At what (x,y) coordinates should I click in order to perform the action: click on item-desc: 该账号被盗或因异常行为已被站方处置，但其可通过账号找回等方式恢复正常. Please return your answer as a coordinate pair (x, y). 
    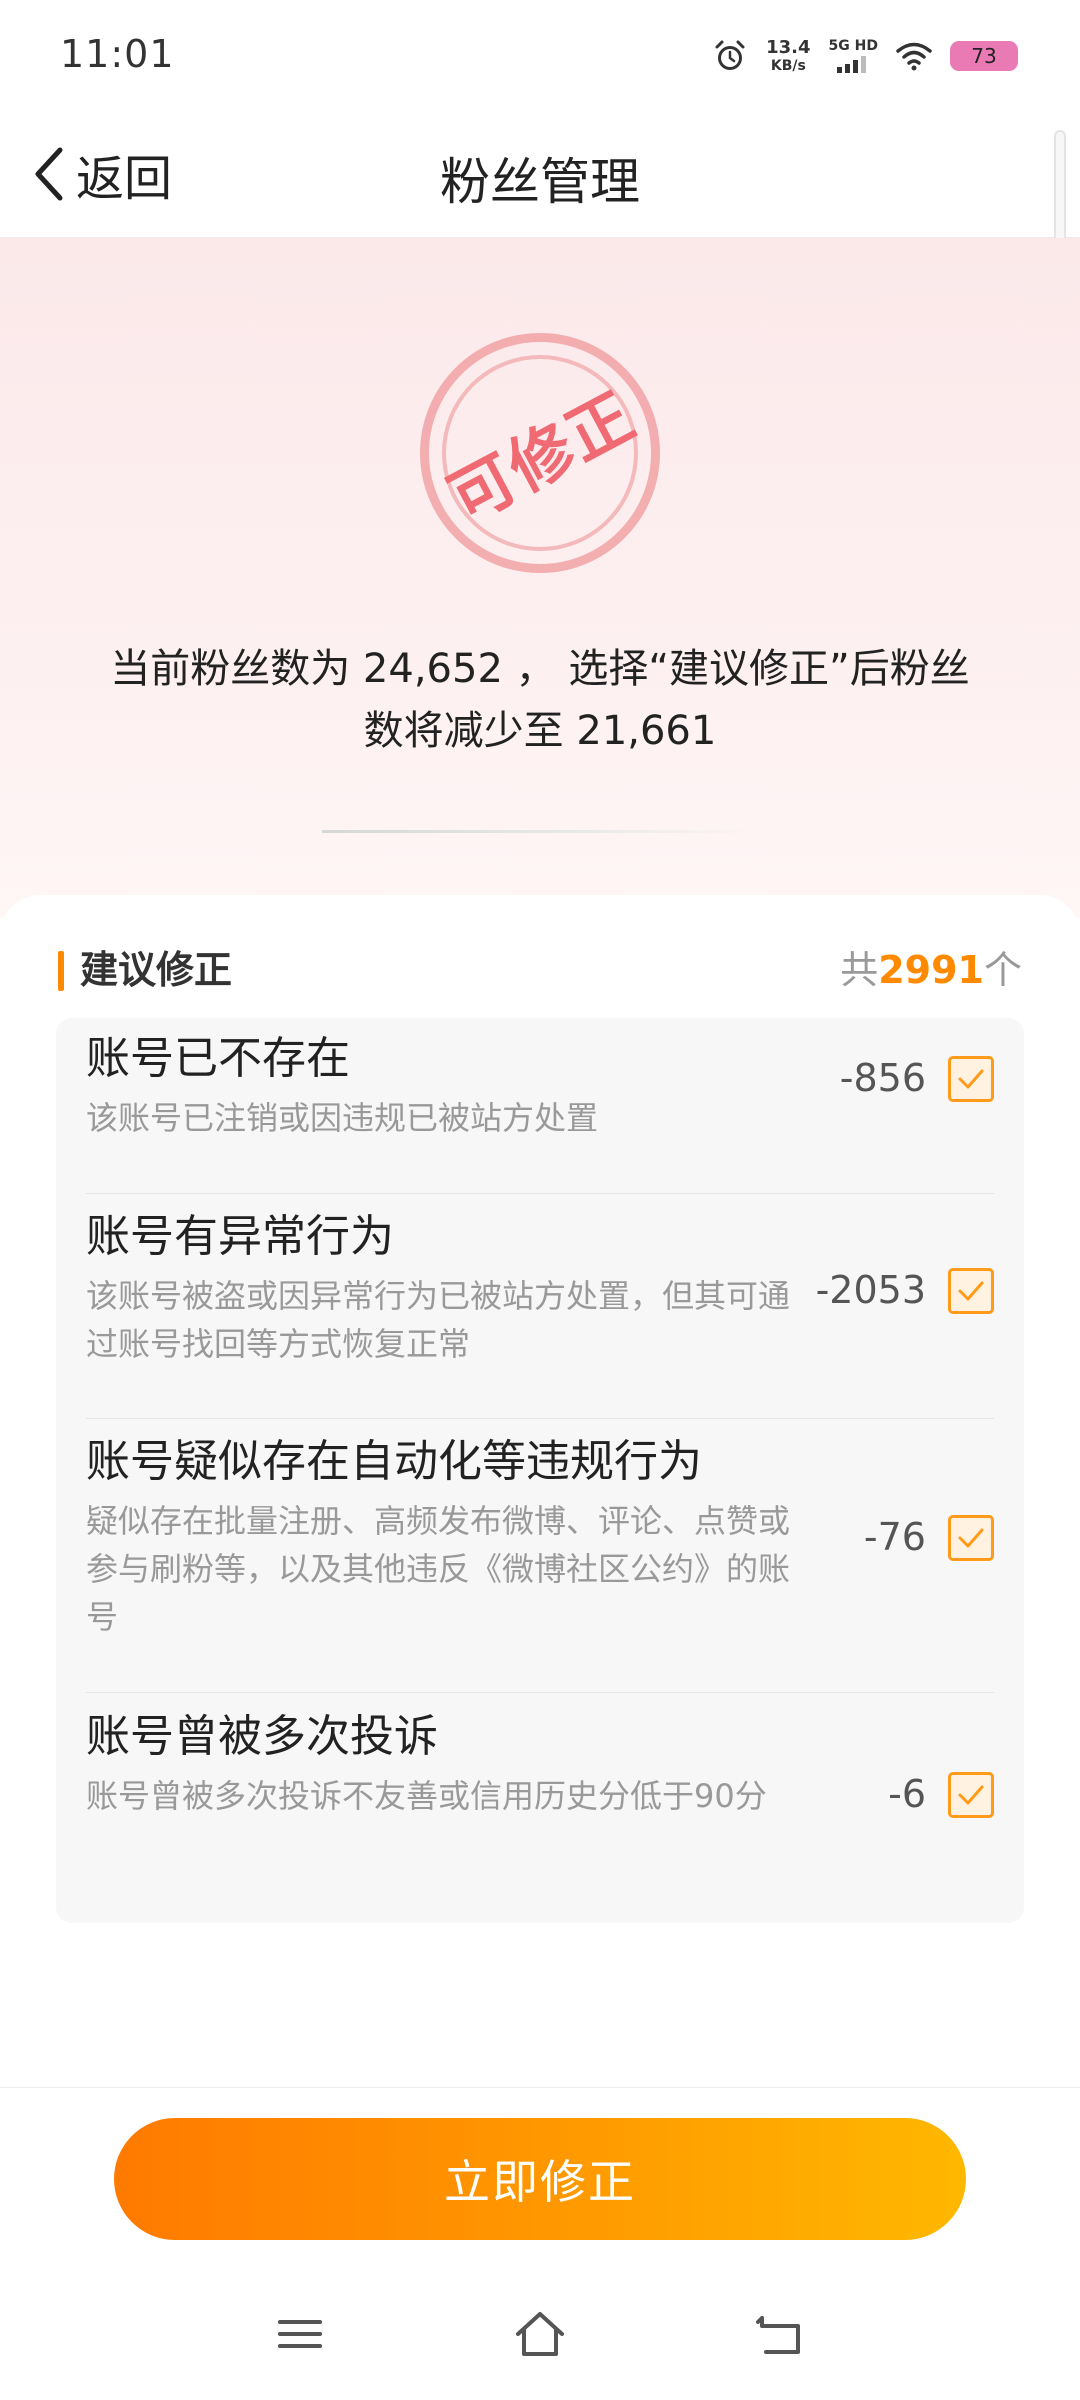
    Looking at the image, I should click on (438, 1320).